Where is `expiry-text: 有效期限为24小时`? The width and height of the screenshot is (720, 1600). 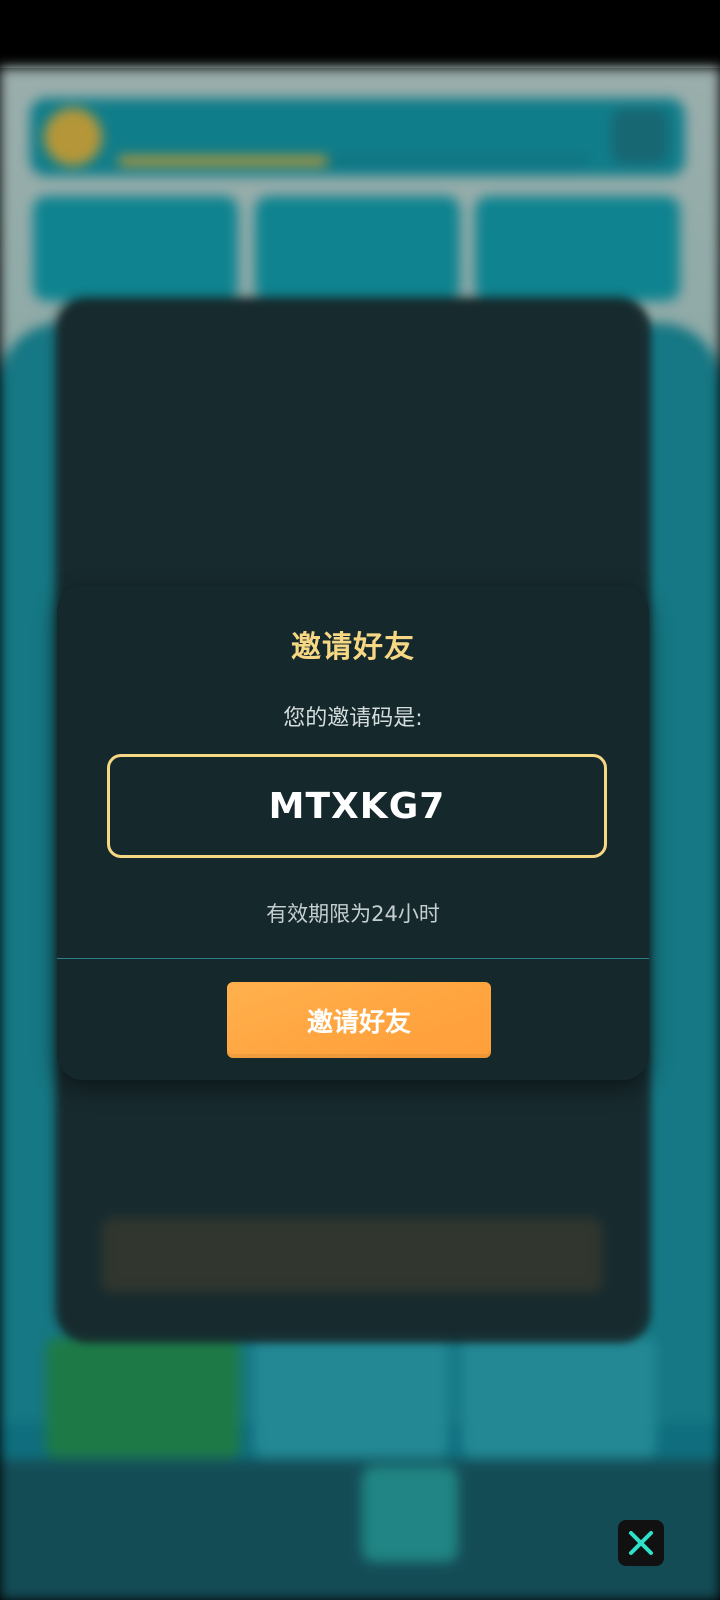
expiry-text: 有效期限为24小时 is located at coordinates (353, 914).